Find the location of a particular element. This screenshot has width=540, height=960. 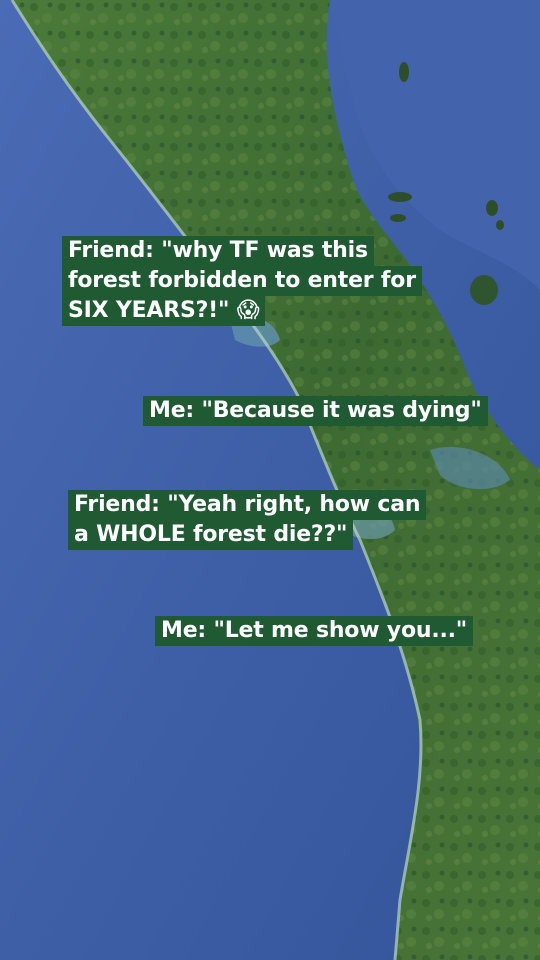

caption-line: Me: "Let me show you..." is located at coordinates (314, 631).